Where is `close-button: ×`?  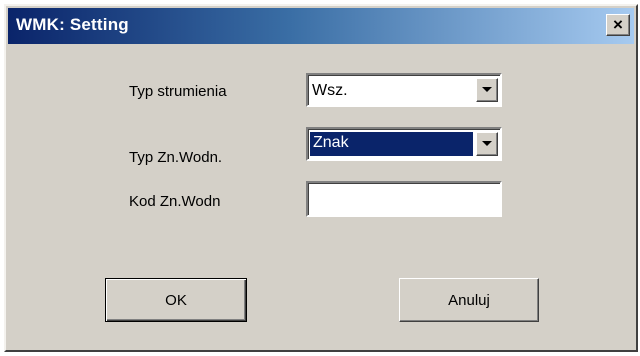 close-button: × is located at coordinates (618, 25).